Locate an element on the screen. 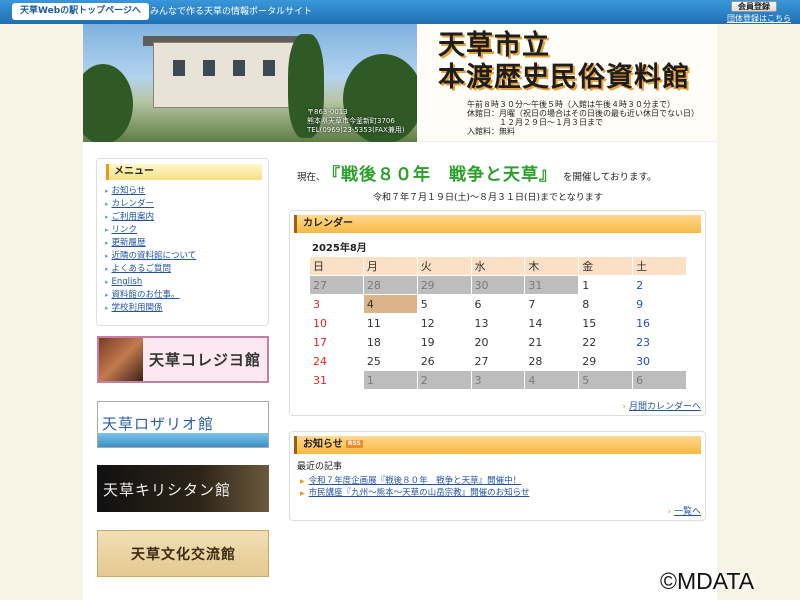 Image resolution: width=800 pixels, height=600 pixels. calendar-day: 13 is located at coordinates (498, 323).